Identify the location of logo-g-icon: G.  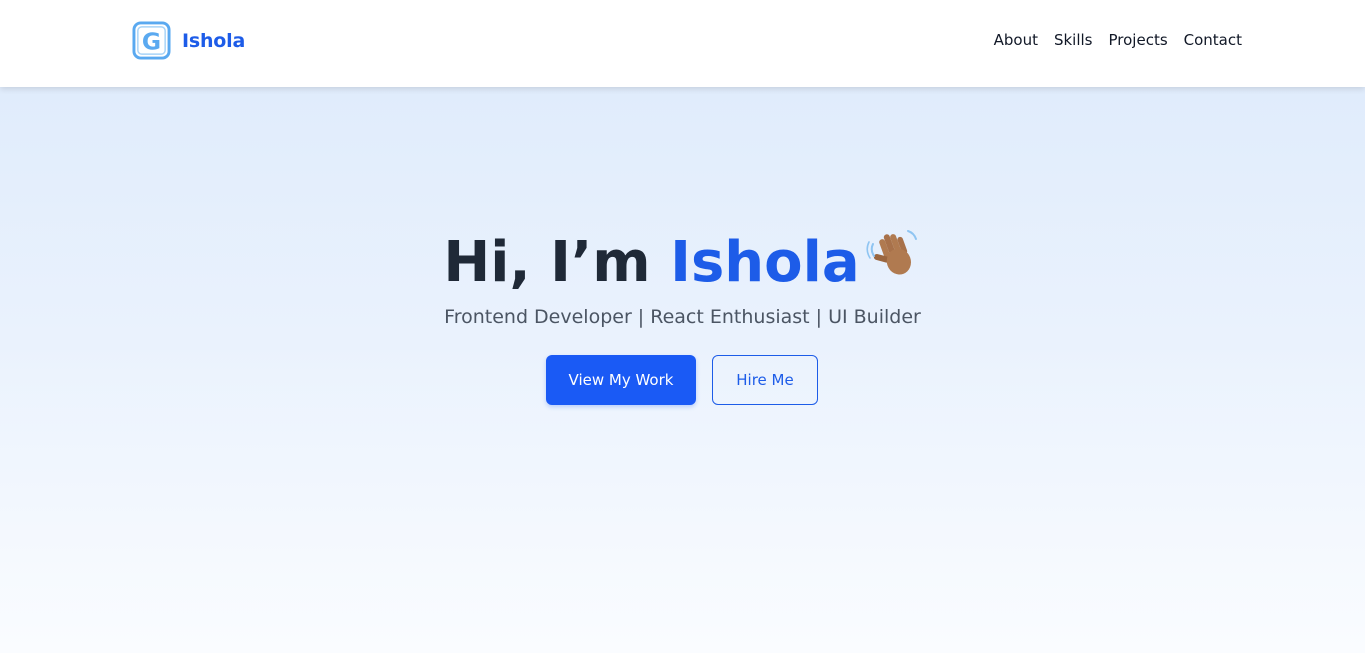
(151, 40).